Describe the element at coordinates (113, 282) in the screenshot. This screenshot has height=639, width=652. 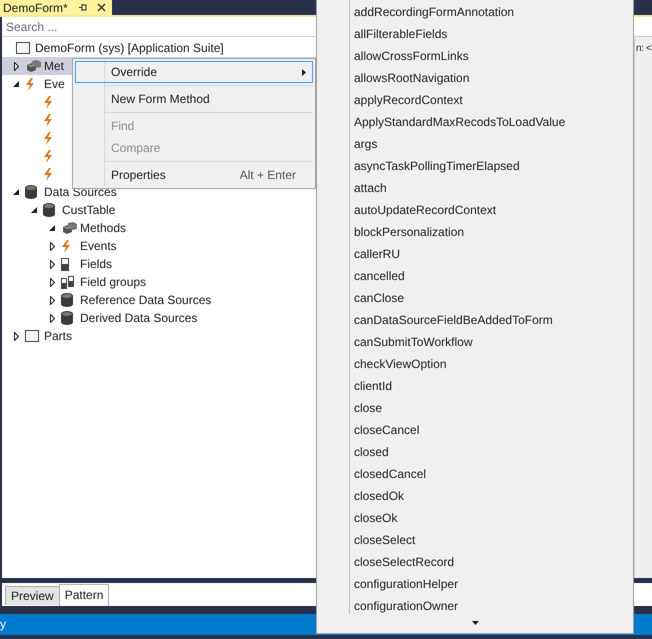
I see `tree-label: Field groups` at that location.